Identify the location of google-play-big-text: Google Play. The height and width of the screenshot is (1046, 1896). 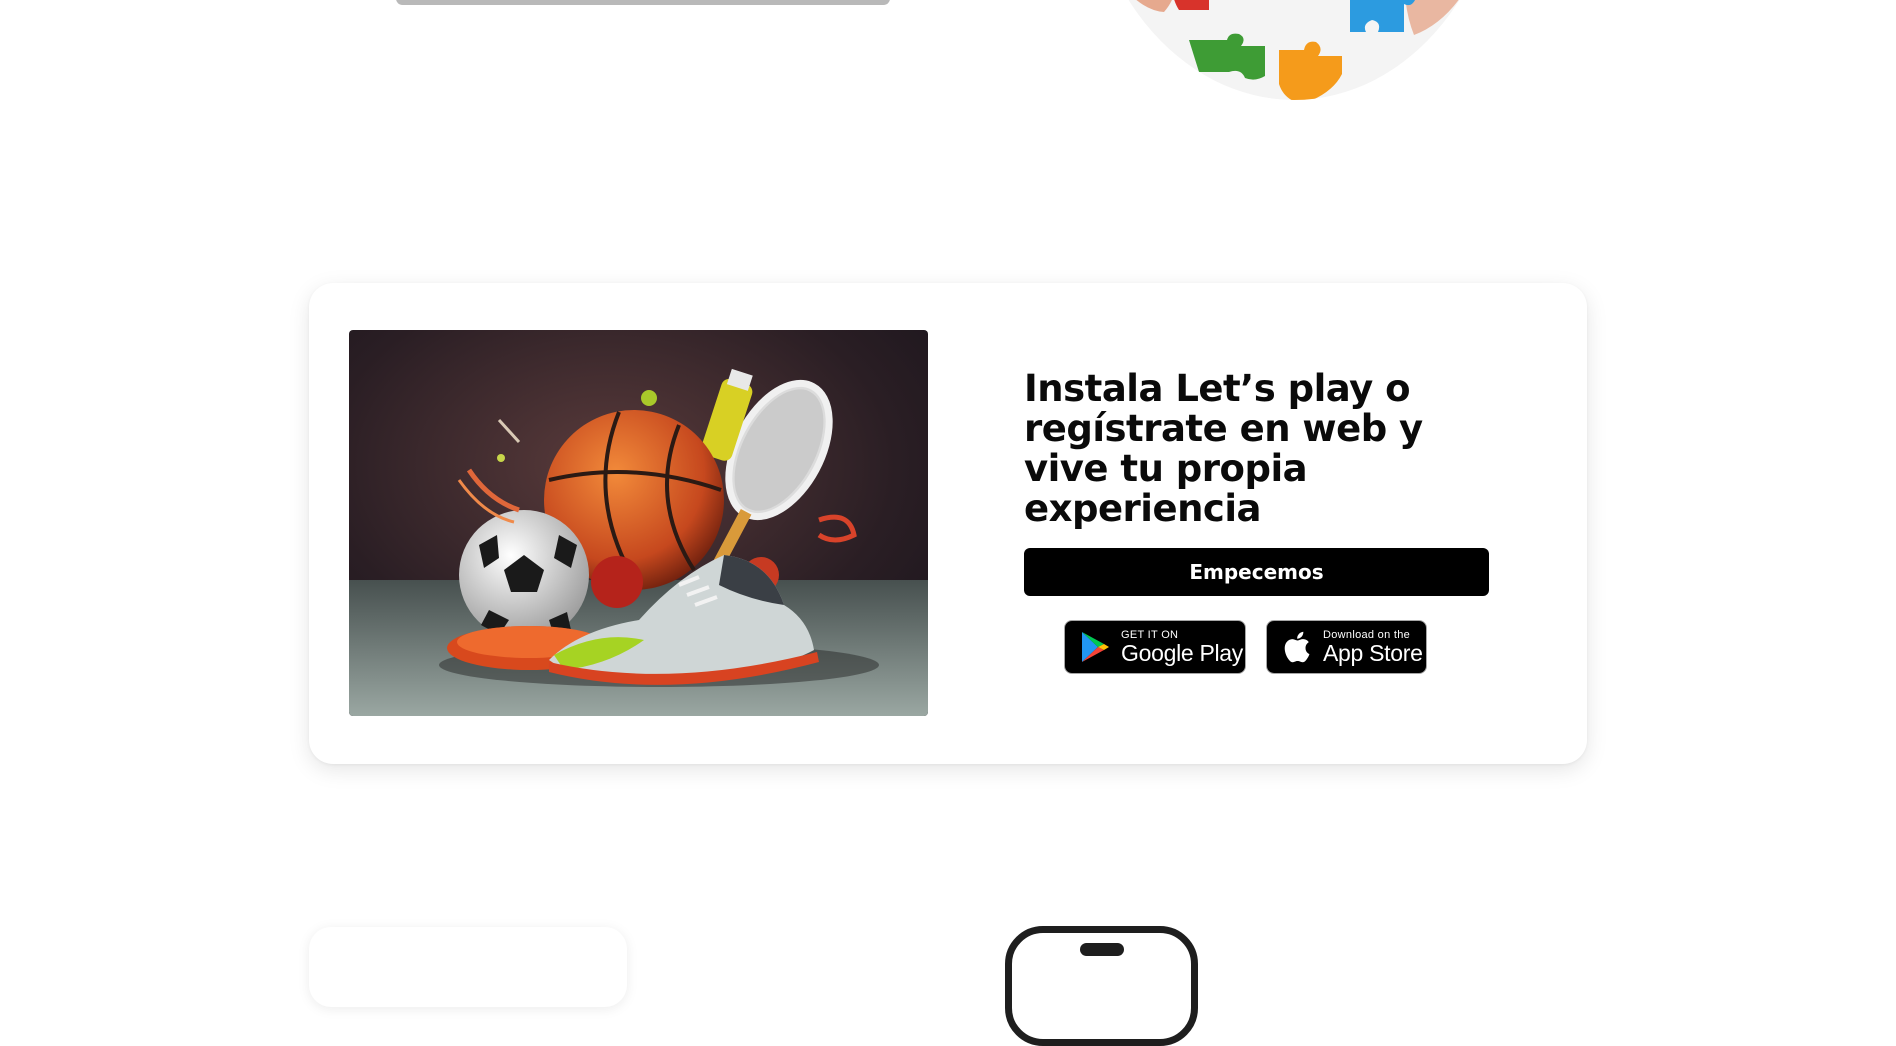
(1182, 652).